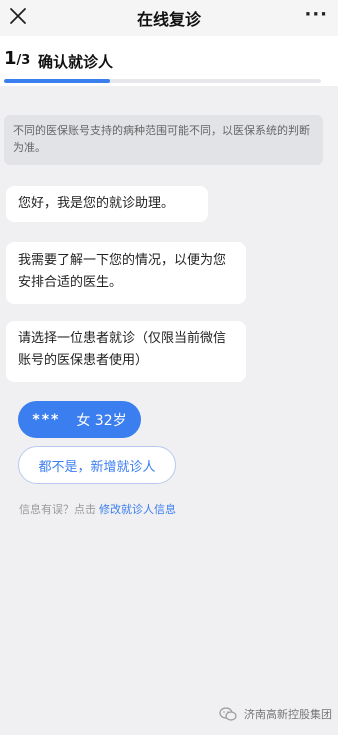 The image size is (338, 735). Describe the element at coordinates (57, 81) in the screenshot. I see `progress-fill` at that location.